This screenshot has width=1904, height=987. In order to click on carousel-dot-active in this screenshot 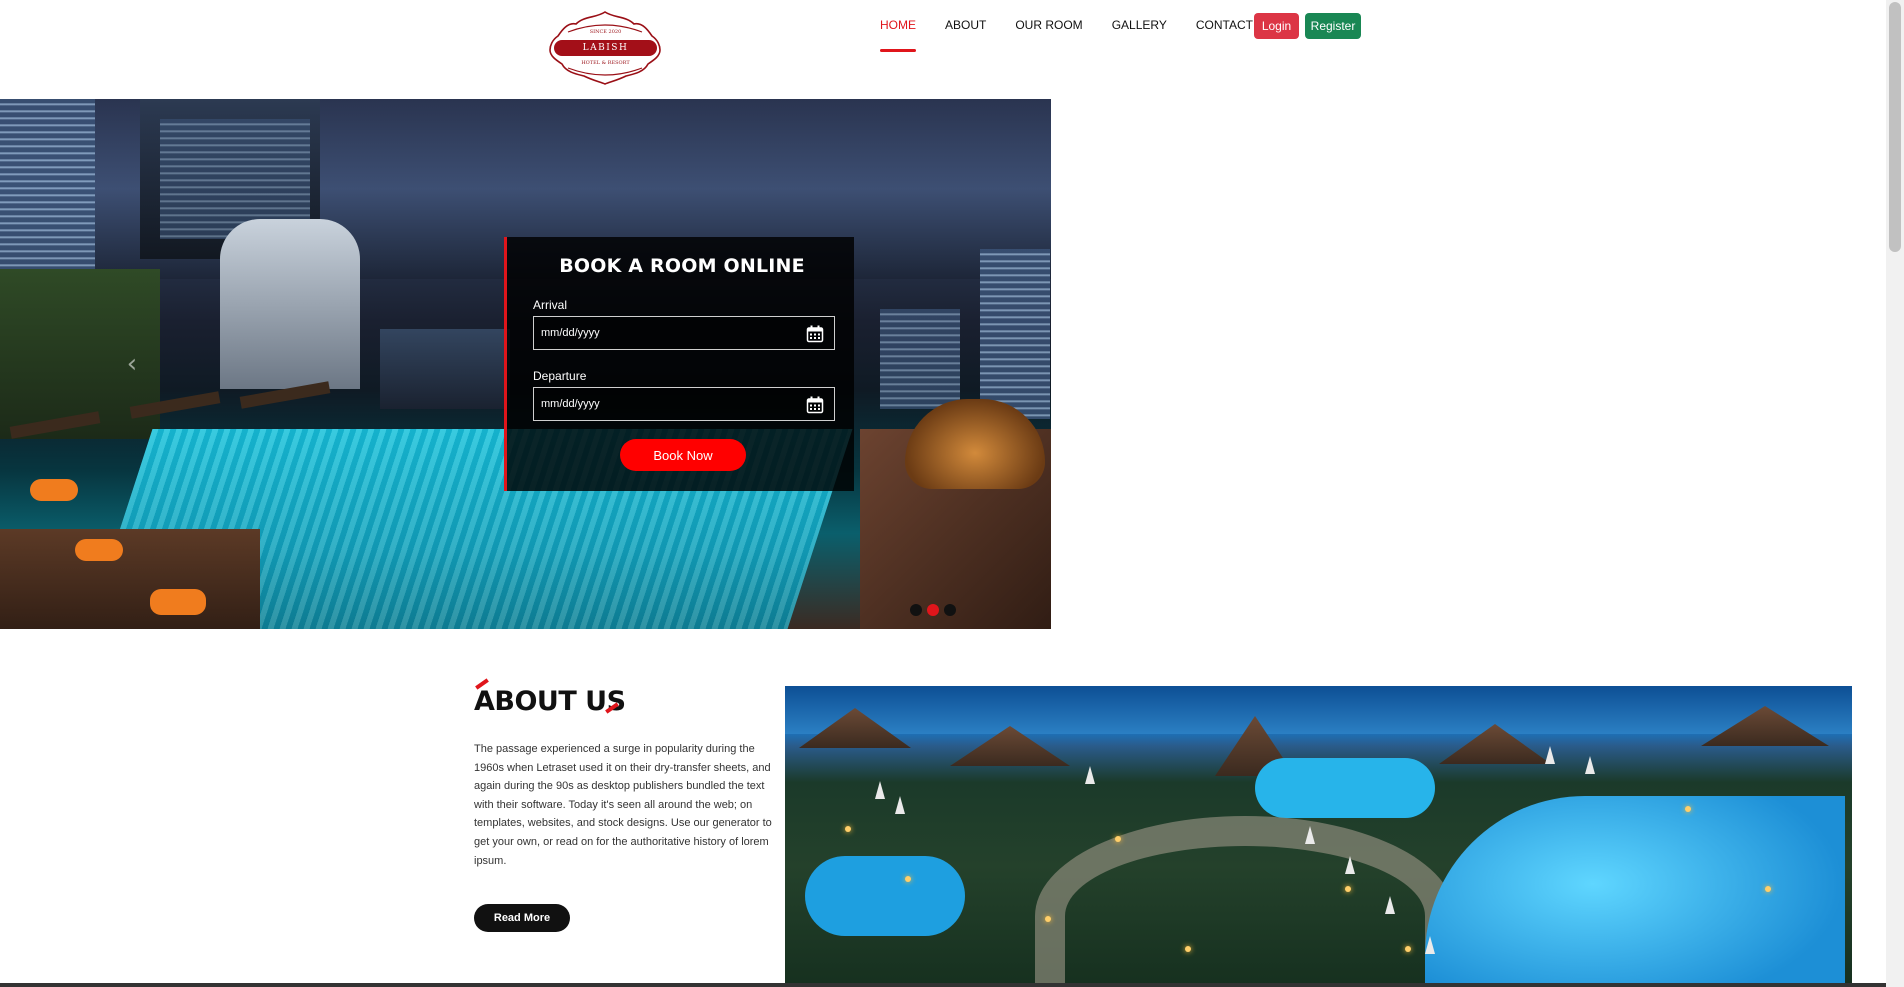, I will do `click(933, 610)`.